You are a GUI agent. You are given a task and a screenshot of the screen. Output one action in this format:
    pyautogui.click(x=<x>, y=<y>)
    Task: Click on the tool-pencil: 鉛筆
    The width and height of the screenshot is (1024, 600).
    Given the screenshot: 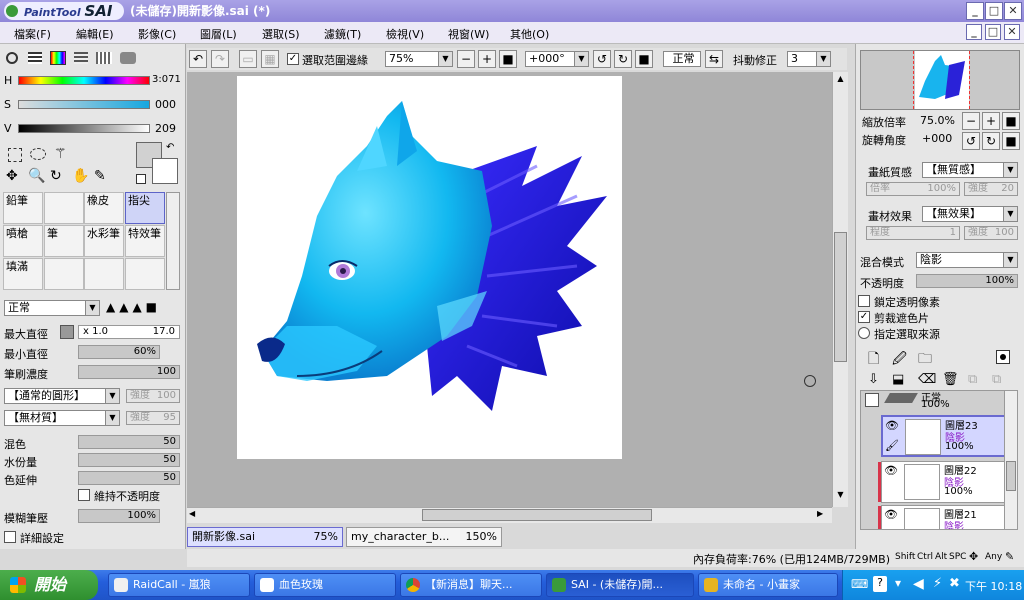 What is the action you would take?
    pyautogui.click(x=23, y=208)
    